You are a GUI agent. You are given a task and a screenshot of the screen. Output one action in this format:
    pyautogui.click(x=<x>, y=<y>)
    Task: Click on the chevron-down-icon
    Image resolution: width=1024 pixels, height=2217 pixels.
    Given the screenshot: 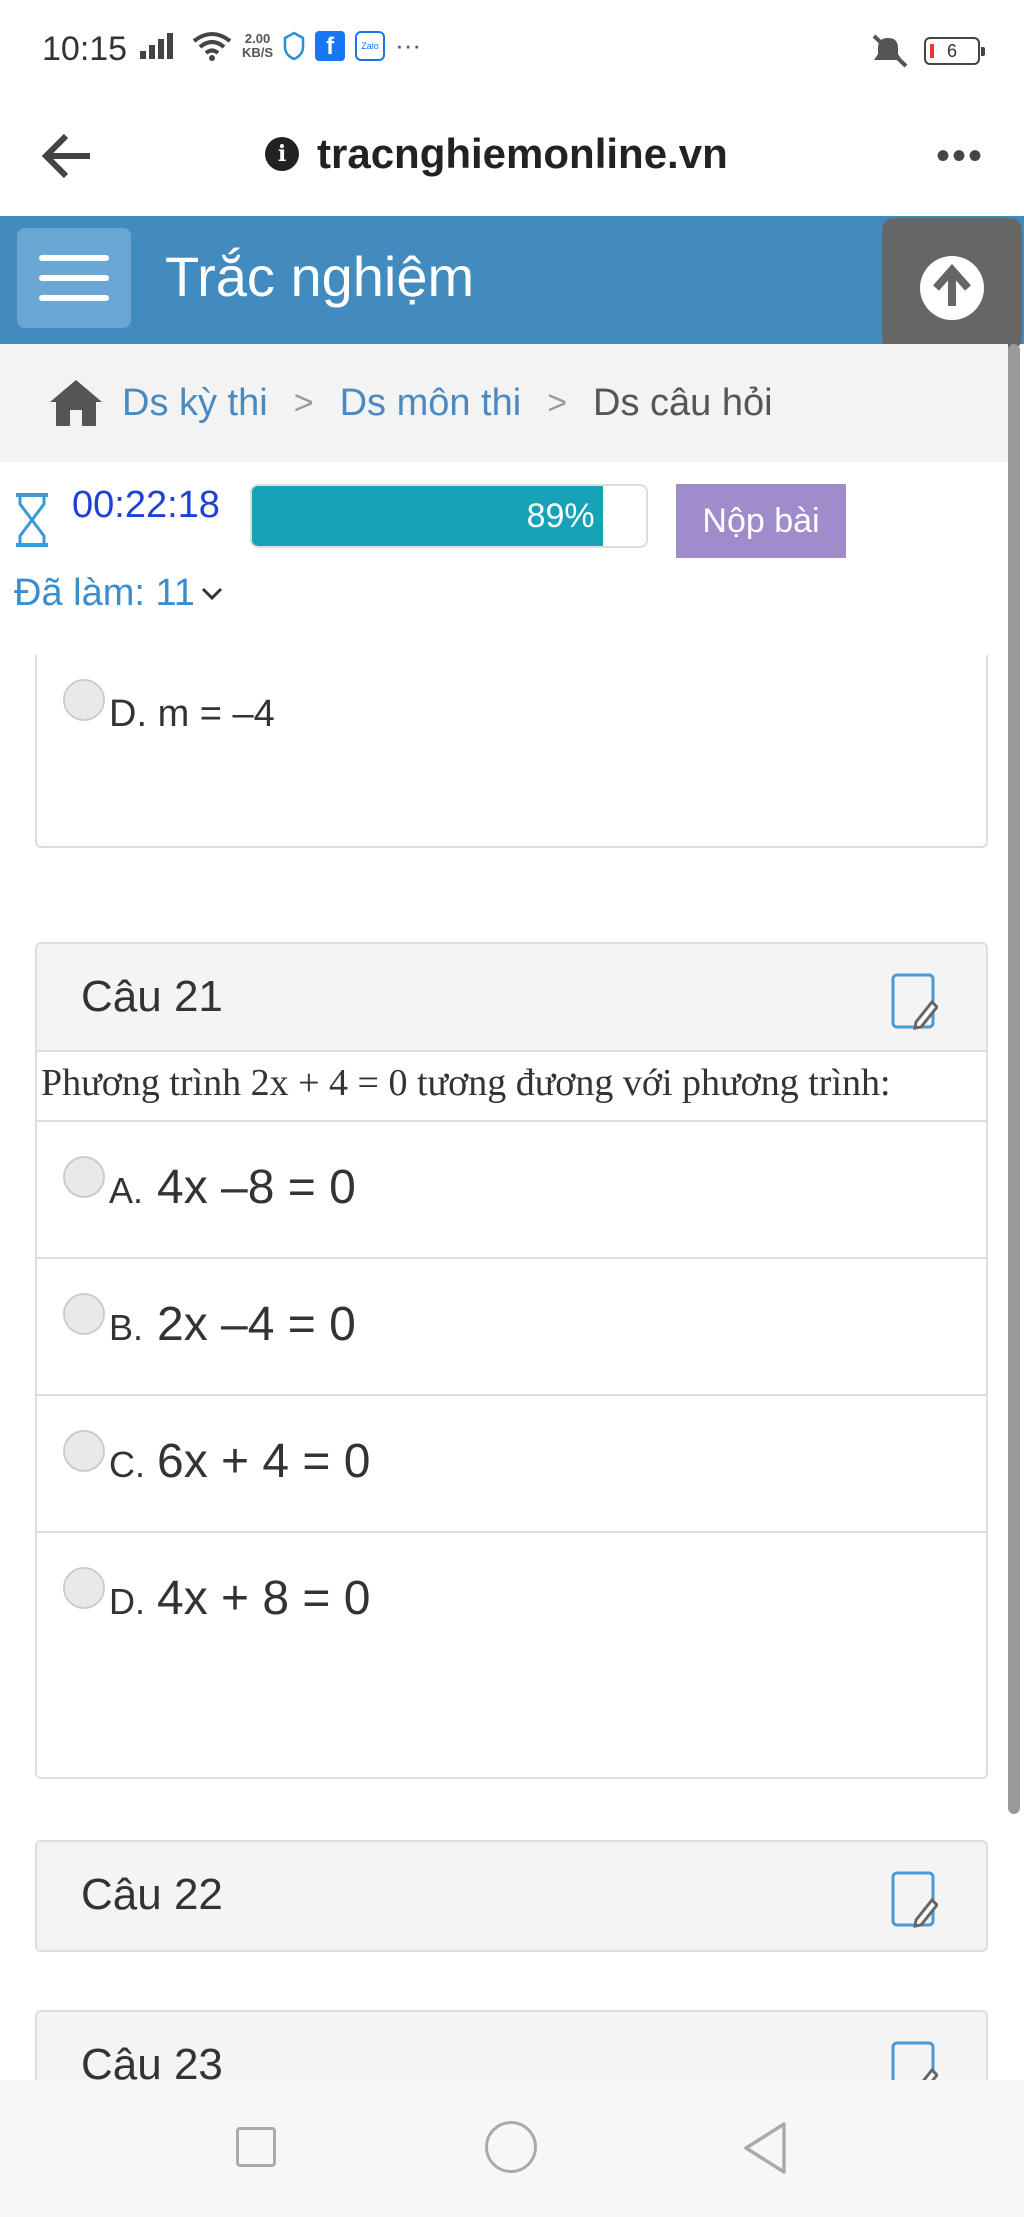 What is the action you would take?
    pyautogui.click(x=211, y=593)
    